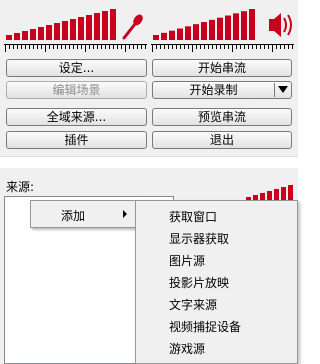 The width and height of the screenshot is (320, 364). What do you see at coordinates (274, 90) in the screenshot?
I see `split-divider` at bounding box center [274, 90].